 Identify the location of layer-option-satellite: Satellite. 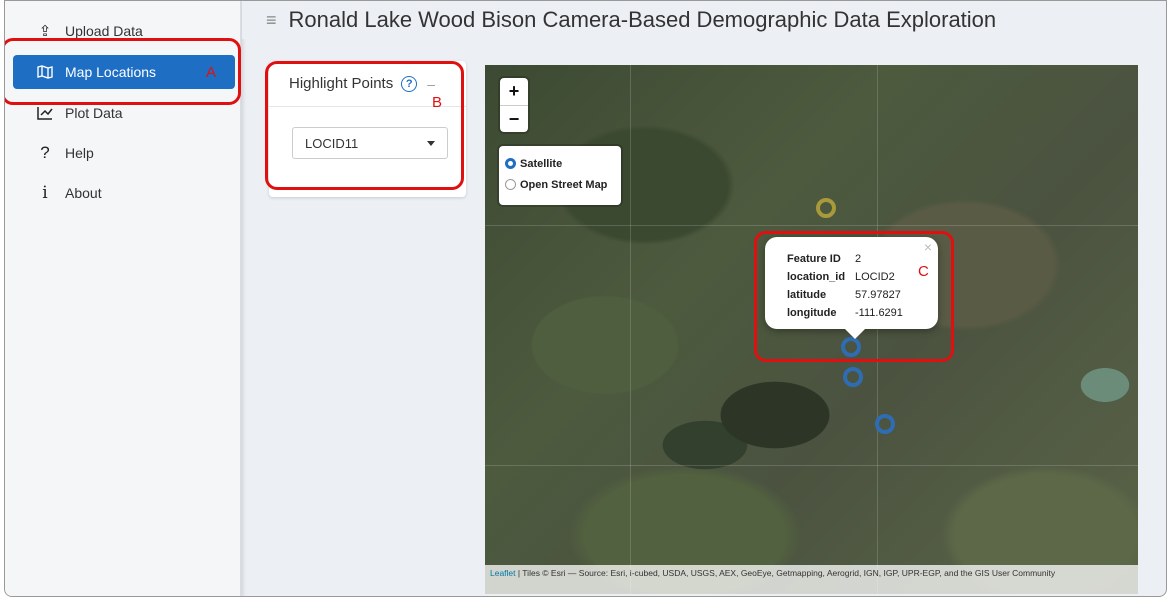
(563, 163).